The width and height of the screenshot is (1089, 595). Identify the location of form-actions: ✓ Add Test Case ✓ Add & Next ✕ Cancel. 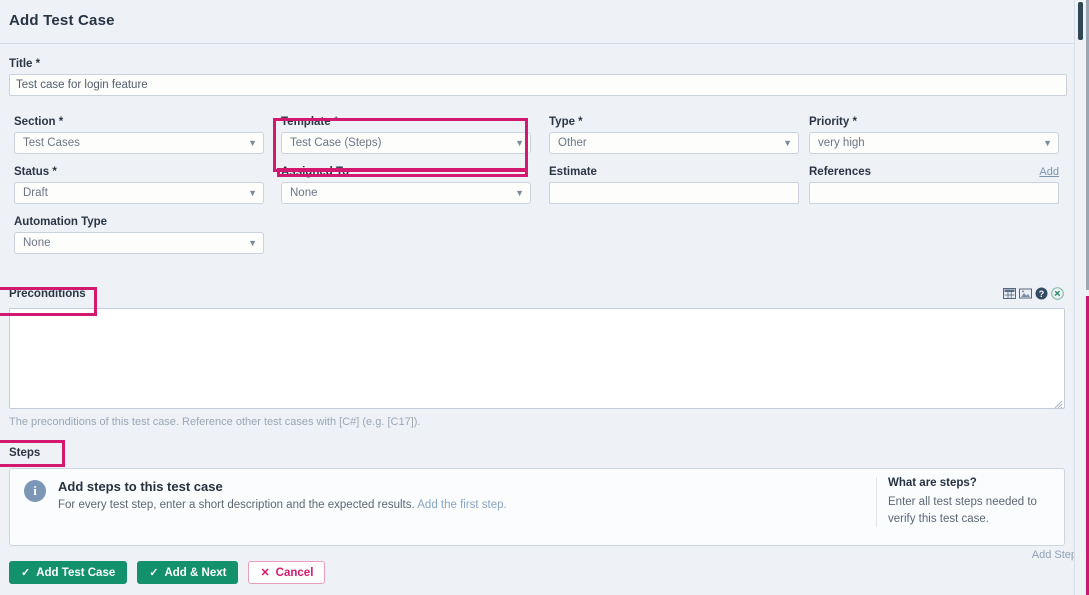
(167, 572).